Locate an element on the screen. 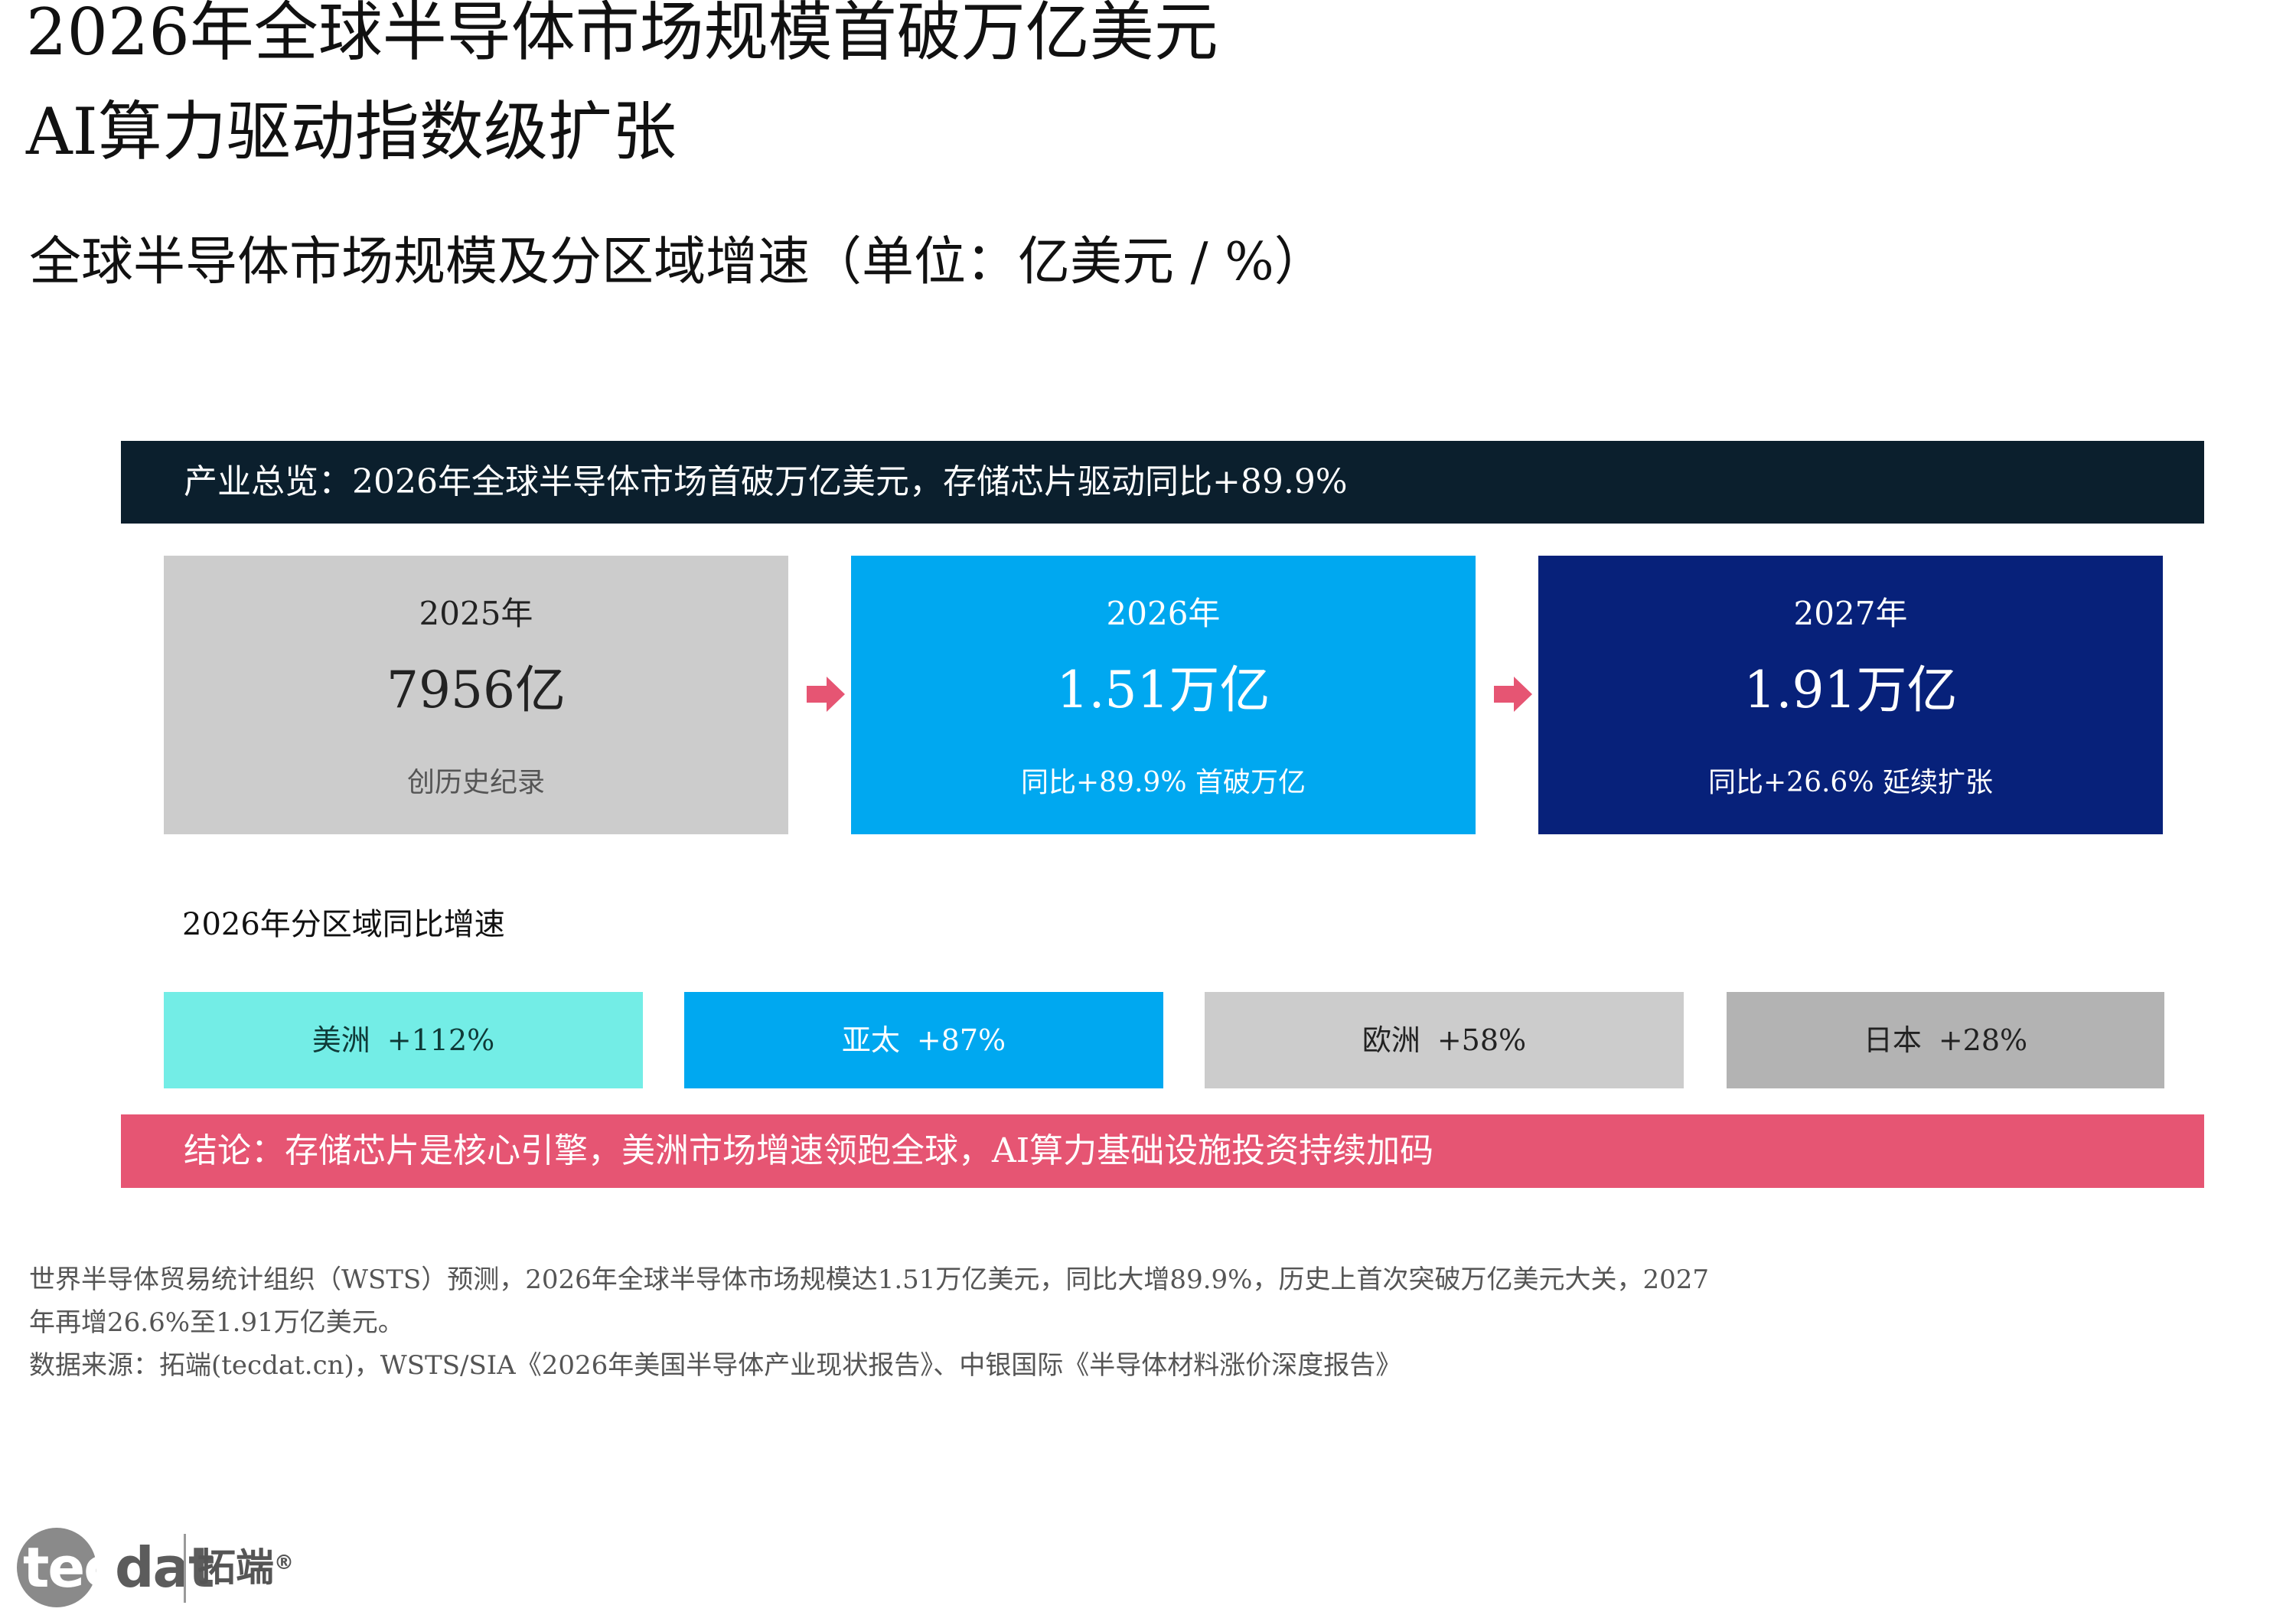 This screenshot has height=1615, width=2296. year-card-year: 2026年 is located at coordinates (1163, 613).